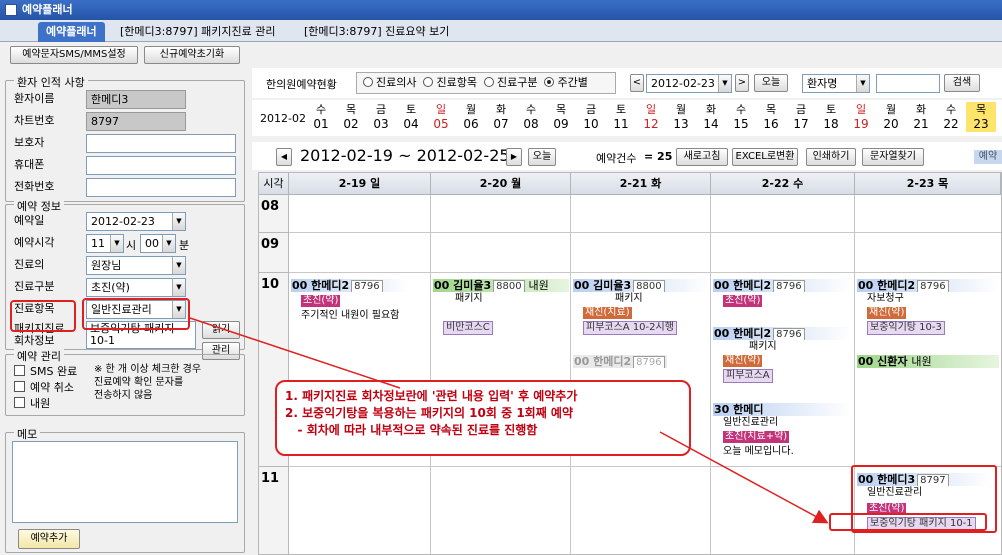 Image resolution: width=1002 pixels, height=555 pixels. What do you see at coordinates (744, 477) in the screenshot?
I see `arrow-to-event` at bounding box center [744, 477].